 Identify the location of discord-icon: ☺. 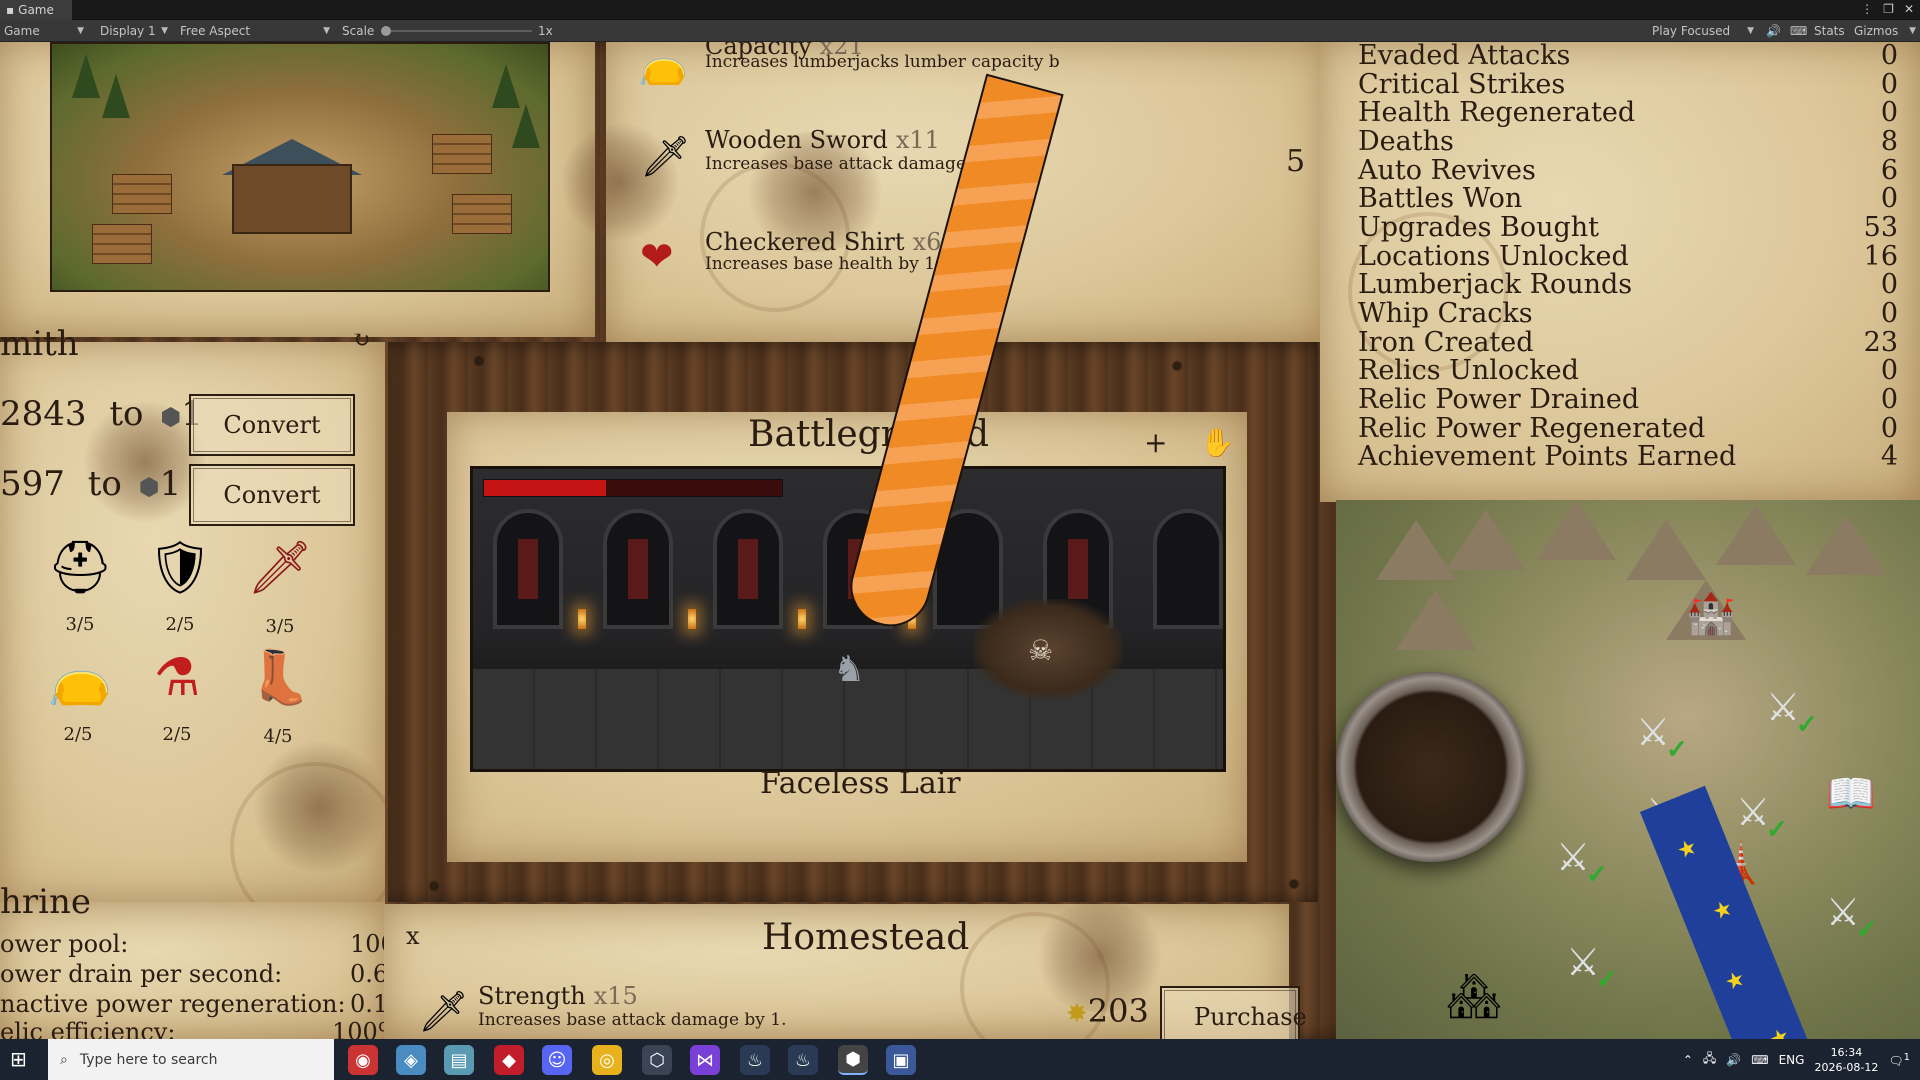
(557, 1060).